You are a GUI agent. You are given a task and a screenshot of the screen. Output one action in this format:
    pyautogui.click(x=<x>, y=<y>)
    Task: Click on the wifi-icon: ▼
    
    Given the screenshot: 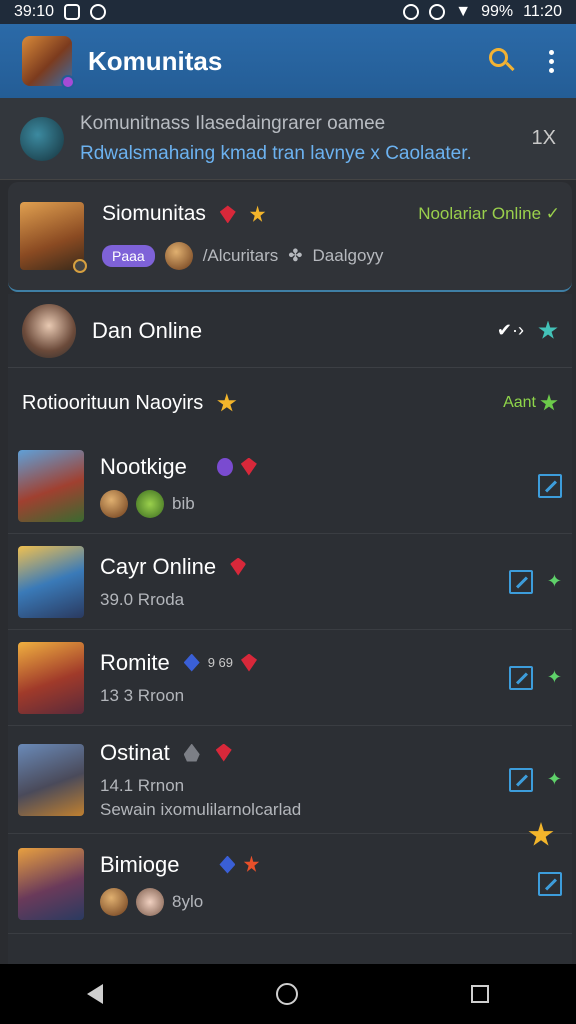 What is the action you would take?
    pyautogui.click(x=463, y=11)
    